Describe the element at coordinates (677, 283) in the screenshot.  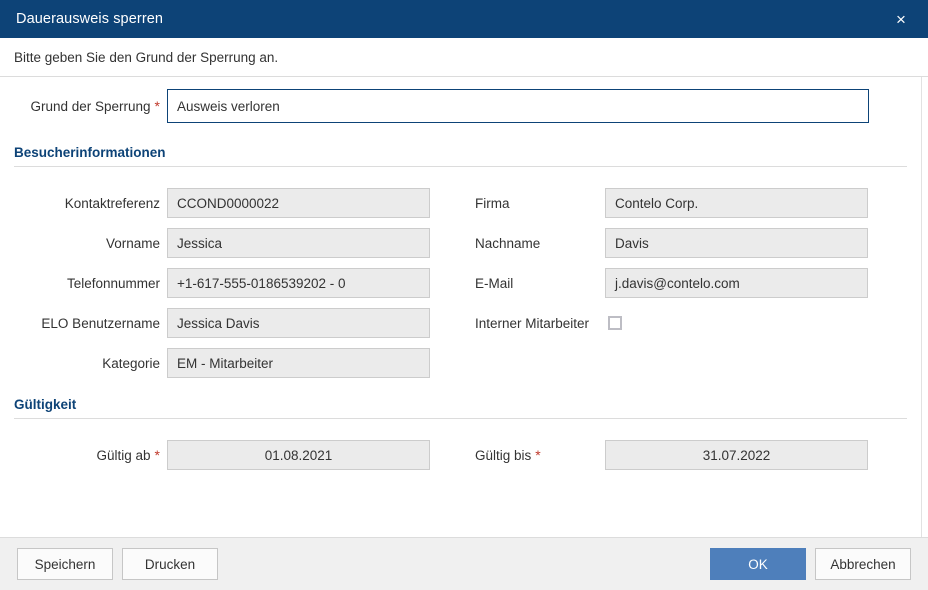
I see `field-value: j.davis@contelo.com` at that location.